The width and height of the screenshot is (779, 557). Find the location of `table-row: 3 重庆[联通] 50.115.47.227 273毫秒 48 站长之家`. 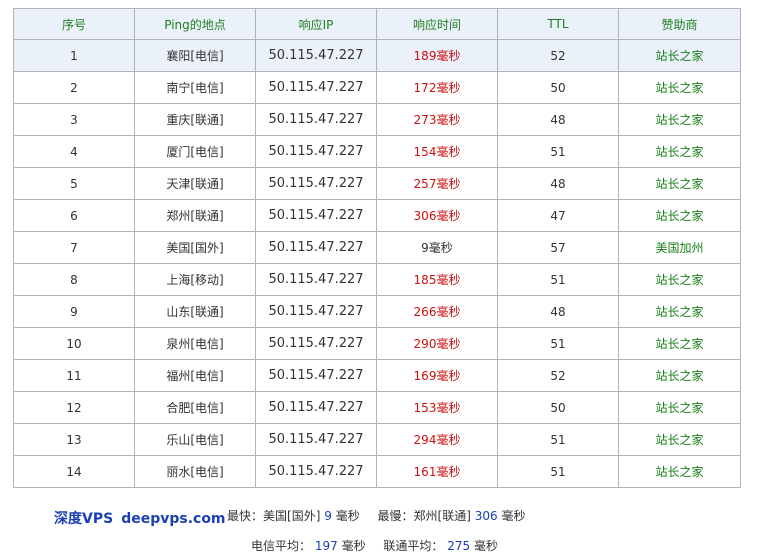

table-row: 3 重庆[联通] 50.115.47.227 273毫秒 48 站长之家 is located at coordinates (377, 119).